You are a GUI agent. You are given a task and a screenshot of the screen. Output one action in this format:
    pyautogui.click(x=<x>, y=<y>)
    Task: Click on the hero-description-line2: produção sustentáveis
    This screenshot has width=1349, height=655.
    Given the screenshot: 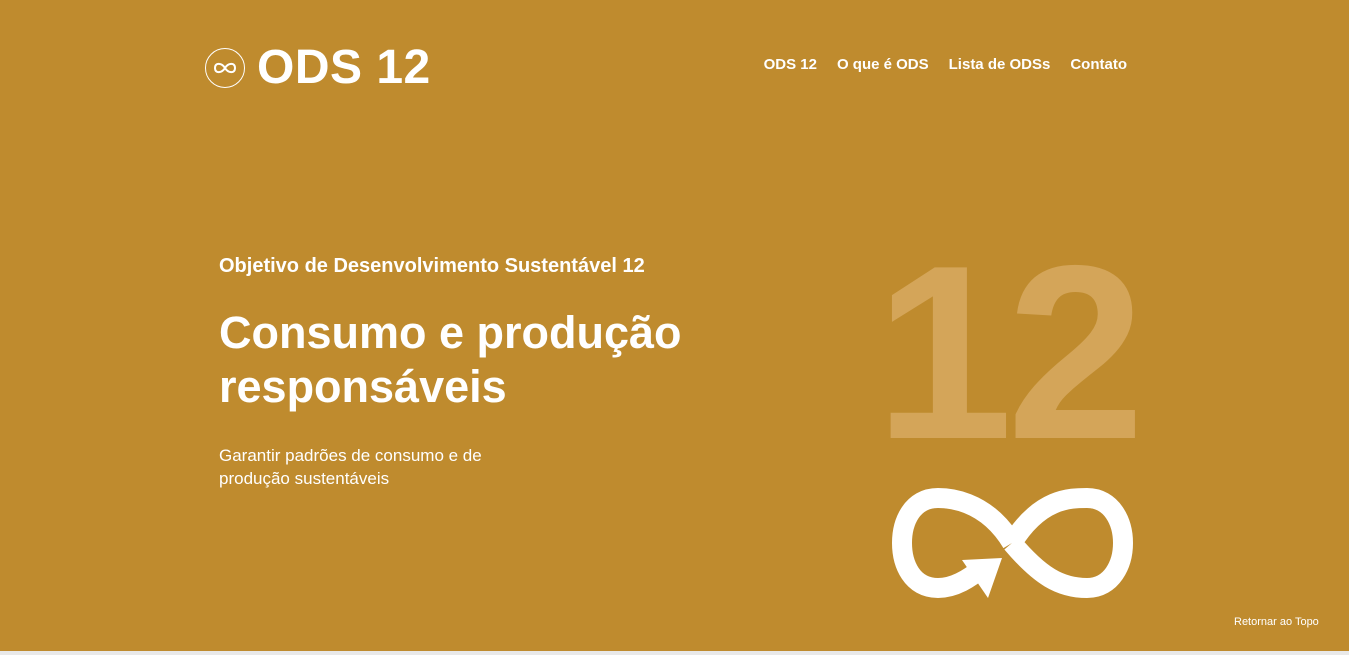 What is the action you would take?
    pyautogui.click(x=304, y=478)
    